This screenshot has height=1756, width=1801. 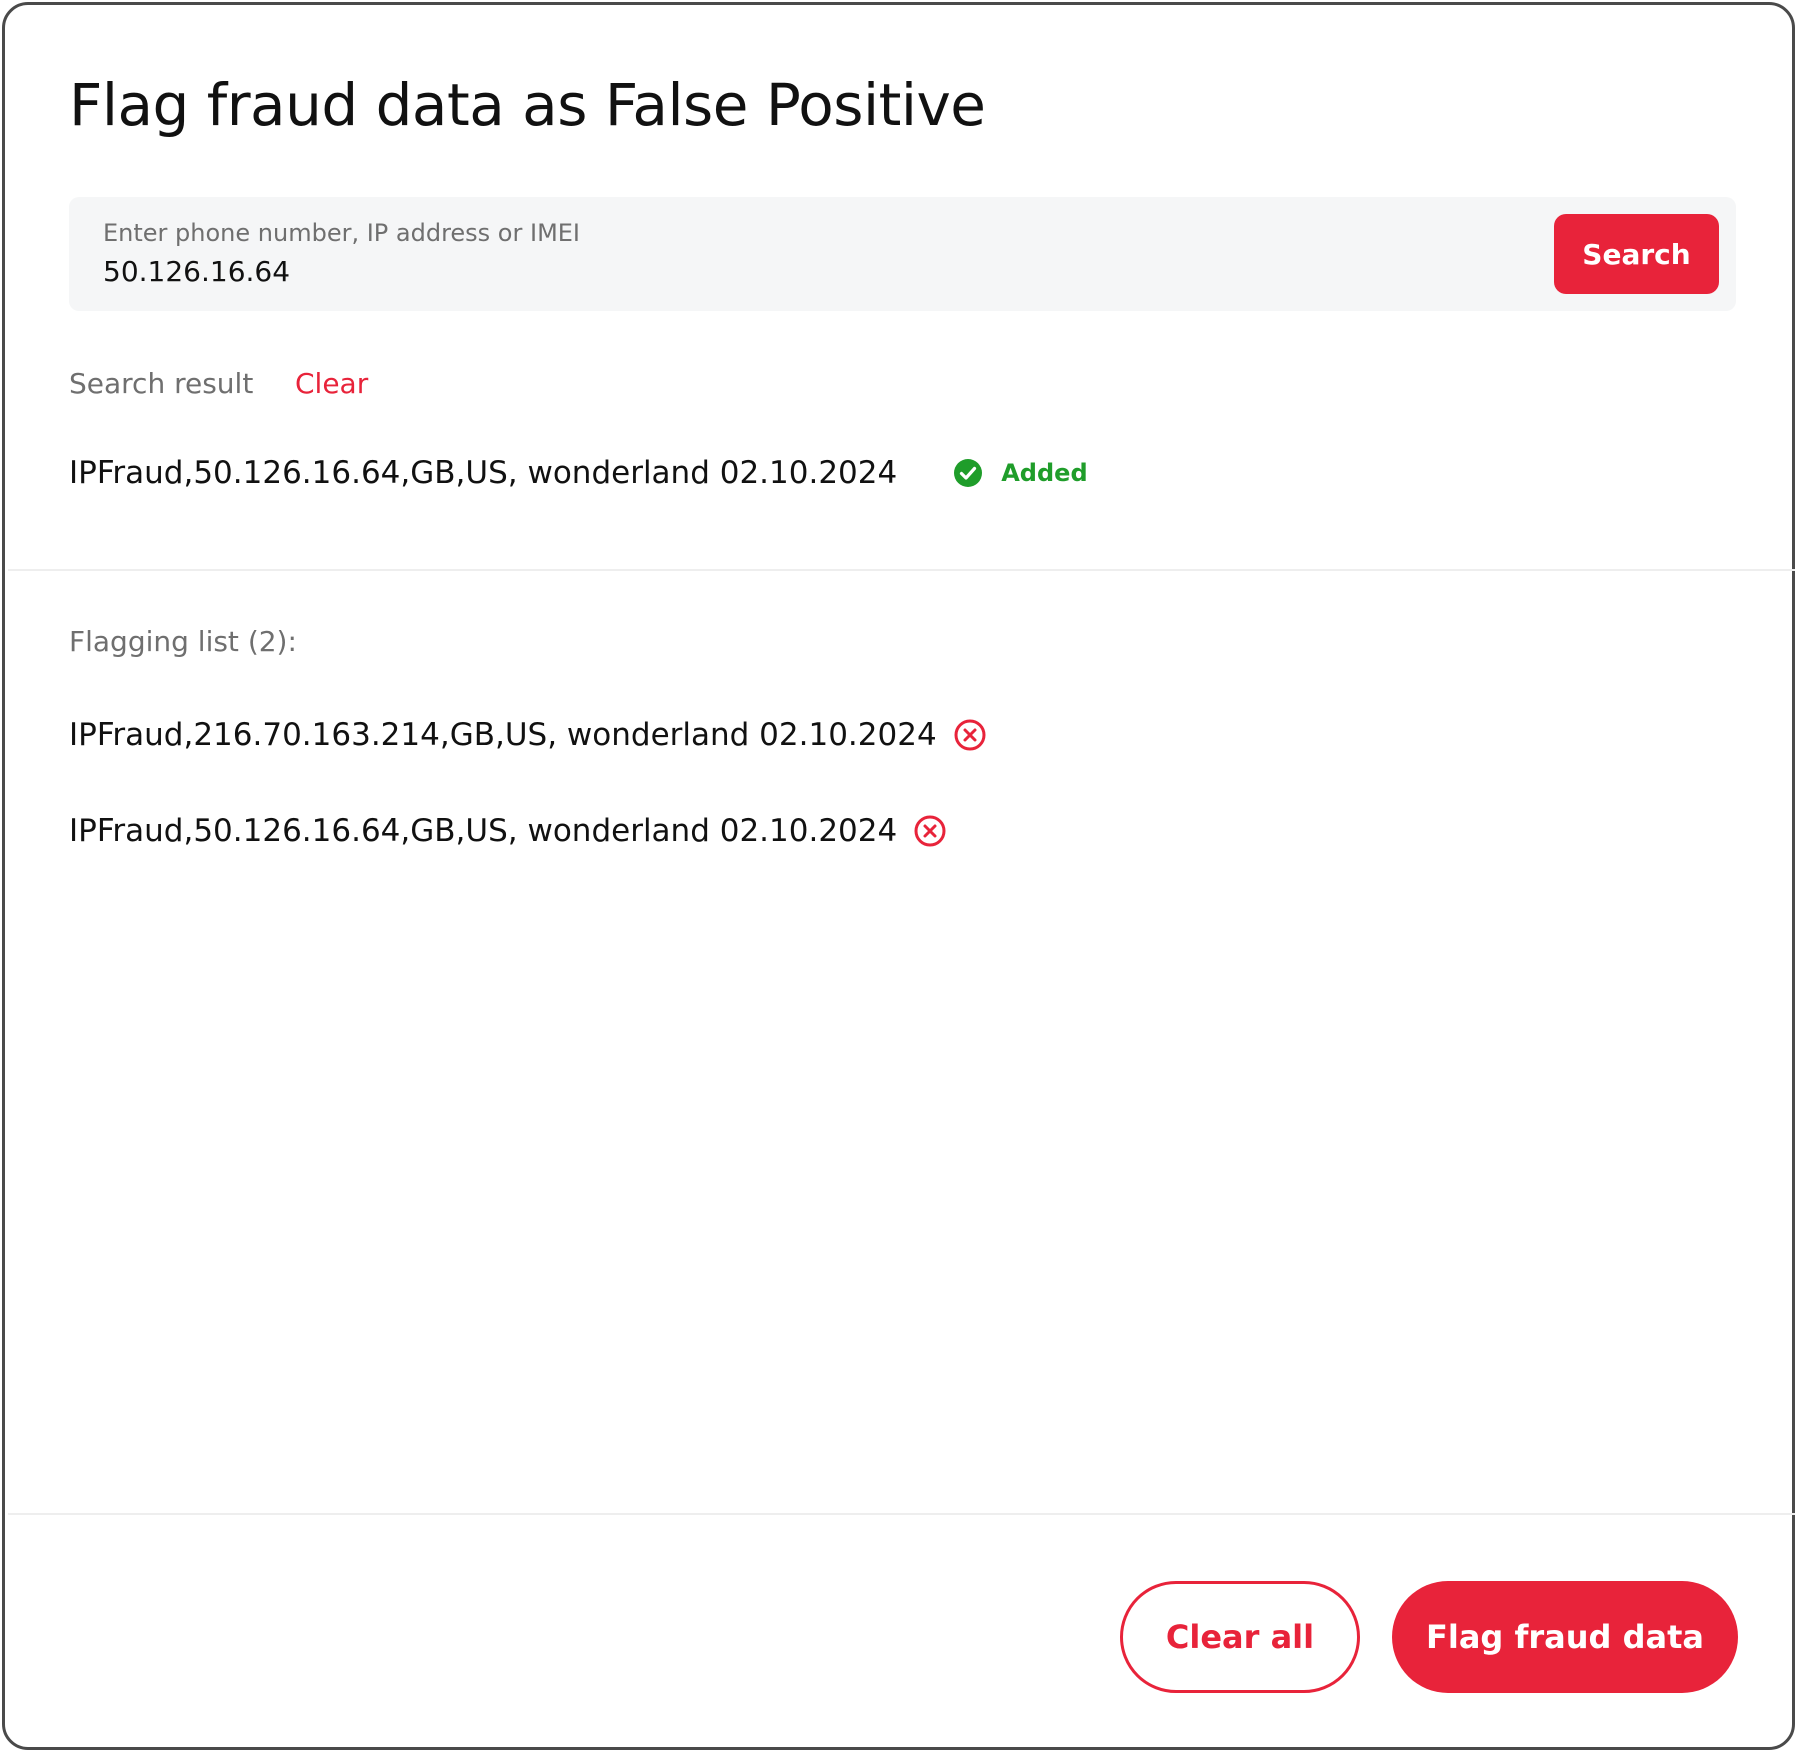 What do you see at coordinates (527, 105) in the screenshot?
I see `dialog-title: Flag fraud data as False Positive` at bounding box center [527, 105].